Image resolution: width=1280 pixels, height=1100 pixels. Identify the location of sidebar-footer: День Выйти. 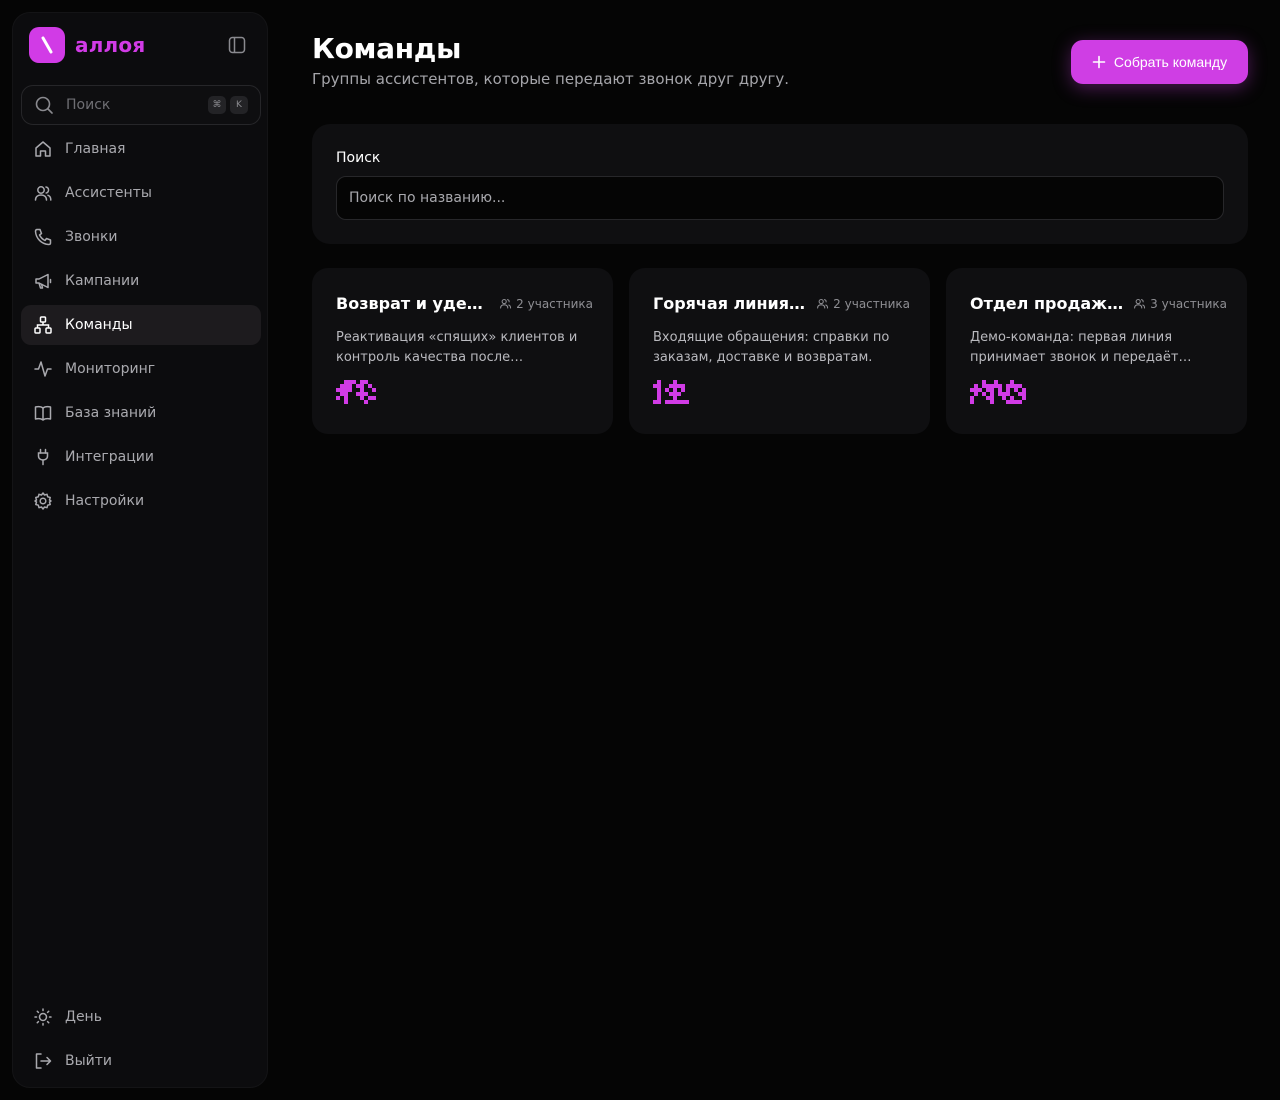
(141, 1041).